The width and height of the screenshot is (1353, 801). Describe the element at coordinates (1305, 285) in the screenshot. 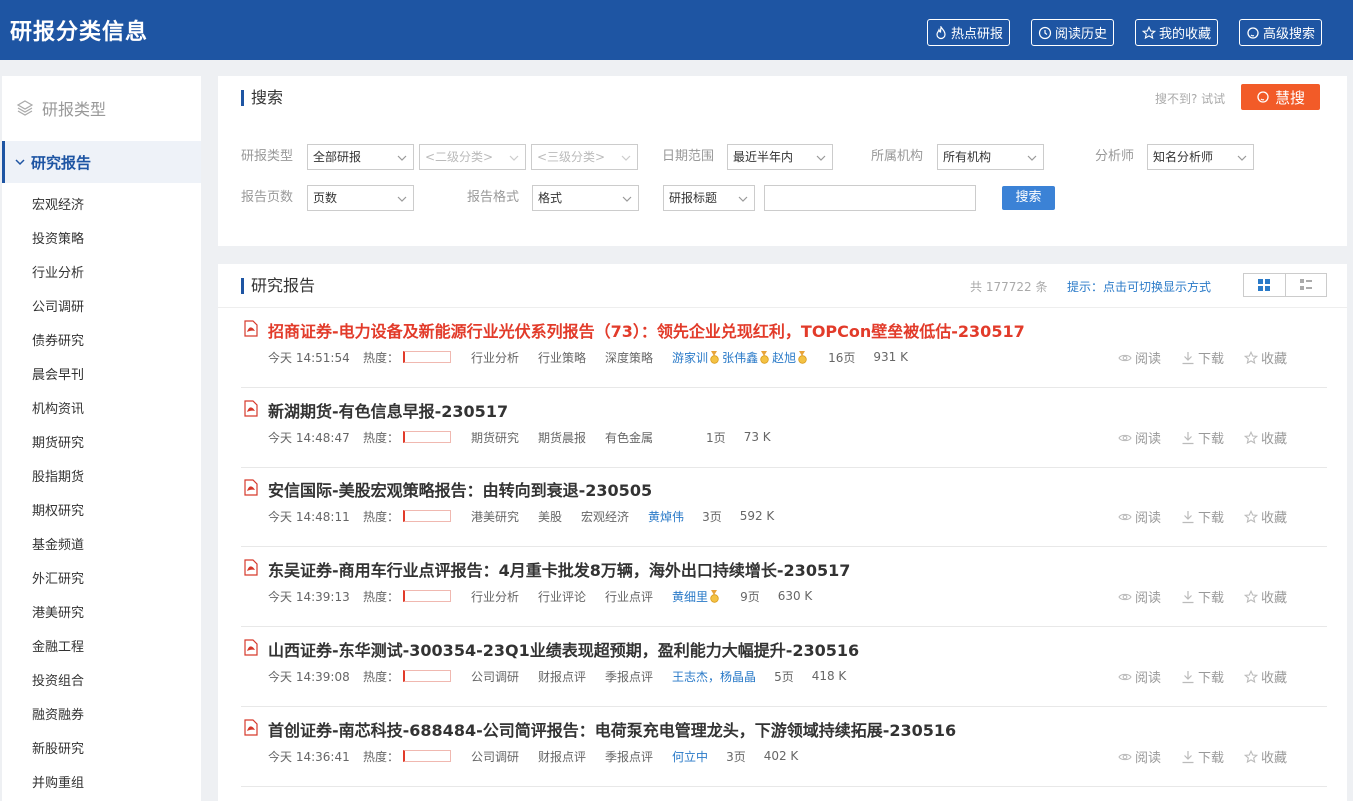

I see `list-view-button` at that location.